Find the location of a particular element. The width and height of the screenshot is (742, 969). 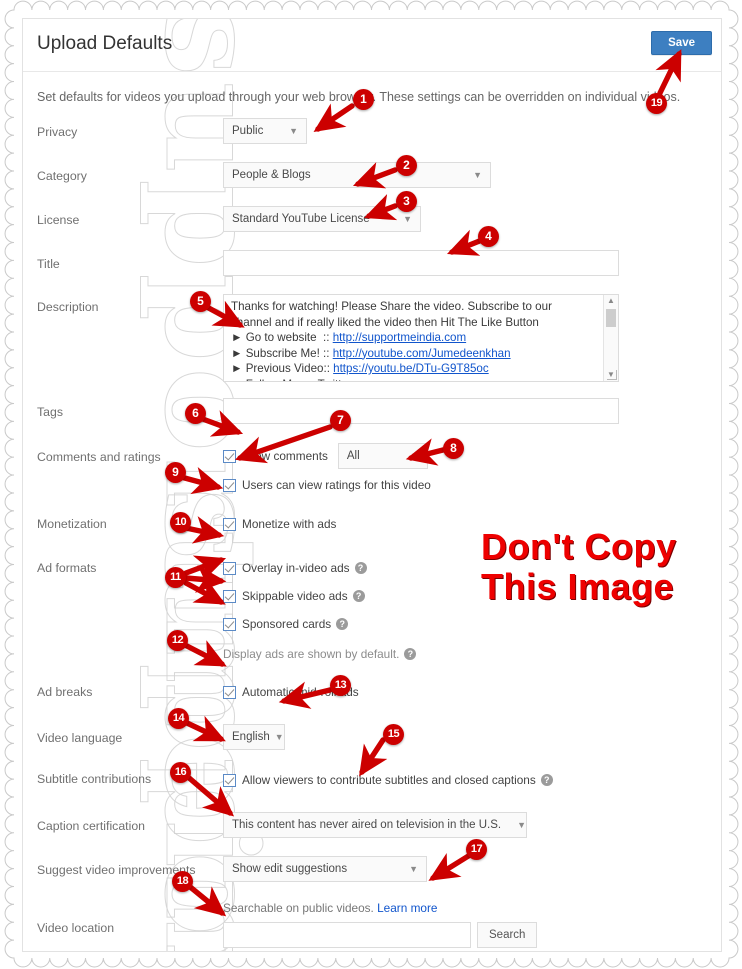

privacy-value: Public is located at coordinates (248, 131).